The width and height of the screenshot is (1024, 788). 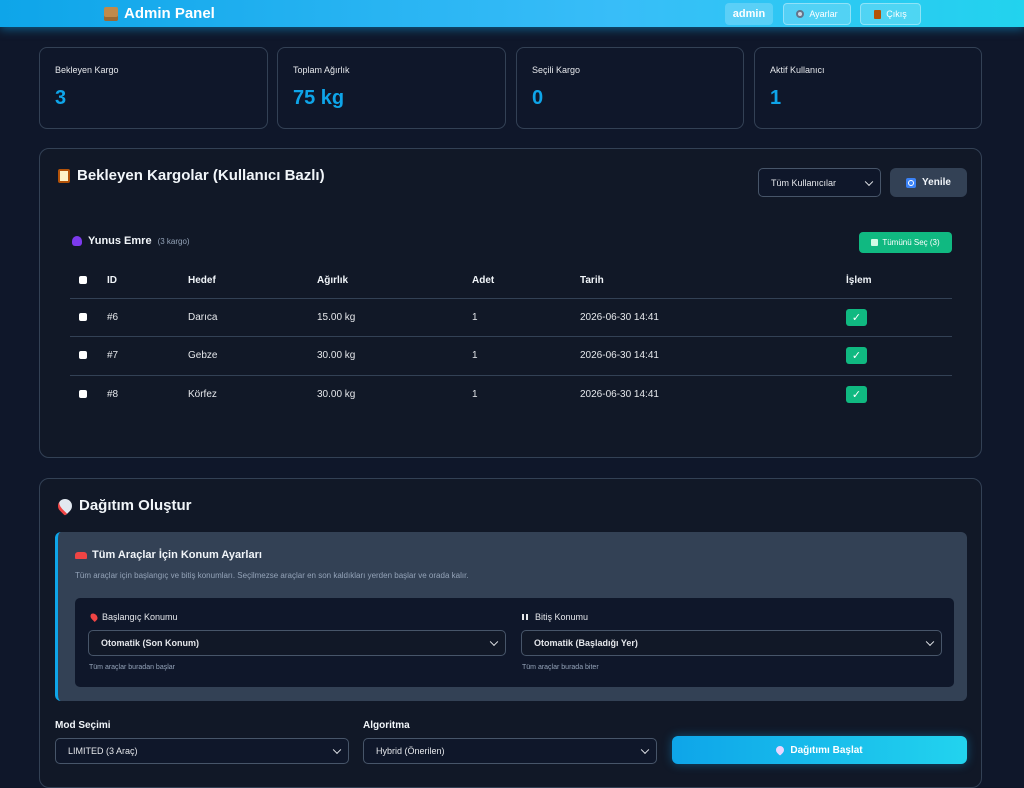 What do you see at coordinates (749, 14) in the screenshot?
I see `user-badge: admin` at bounding box center [749, 14].